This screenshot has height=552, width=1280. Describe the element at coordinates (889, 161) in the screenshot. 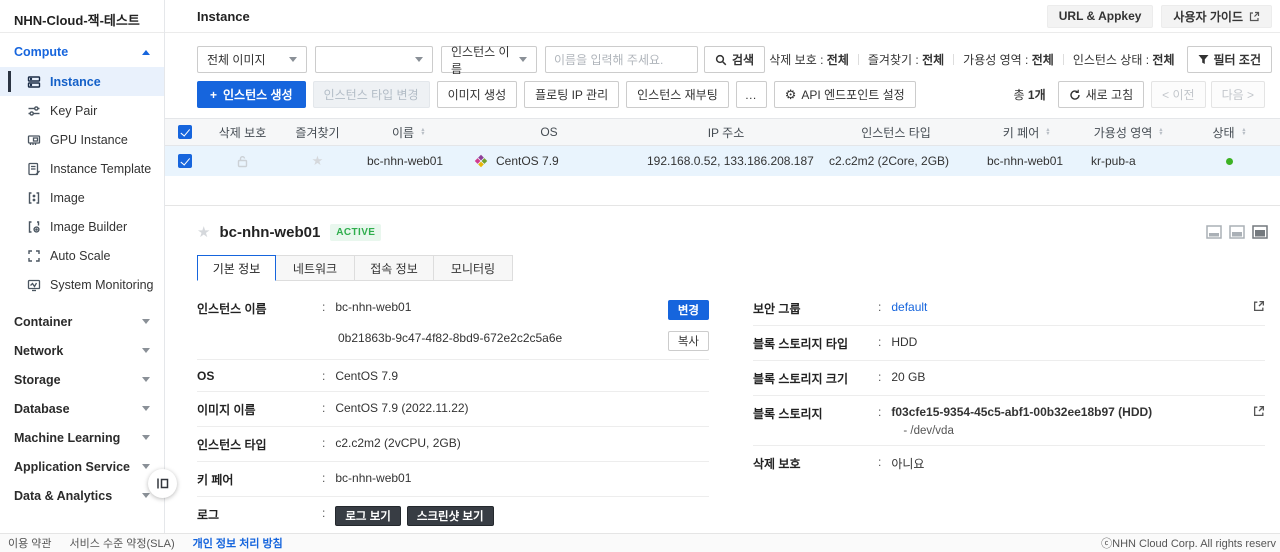

I see `cell-type: c2.c2m2 (2Core, 2GB)` at that location.